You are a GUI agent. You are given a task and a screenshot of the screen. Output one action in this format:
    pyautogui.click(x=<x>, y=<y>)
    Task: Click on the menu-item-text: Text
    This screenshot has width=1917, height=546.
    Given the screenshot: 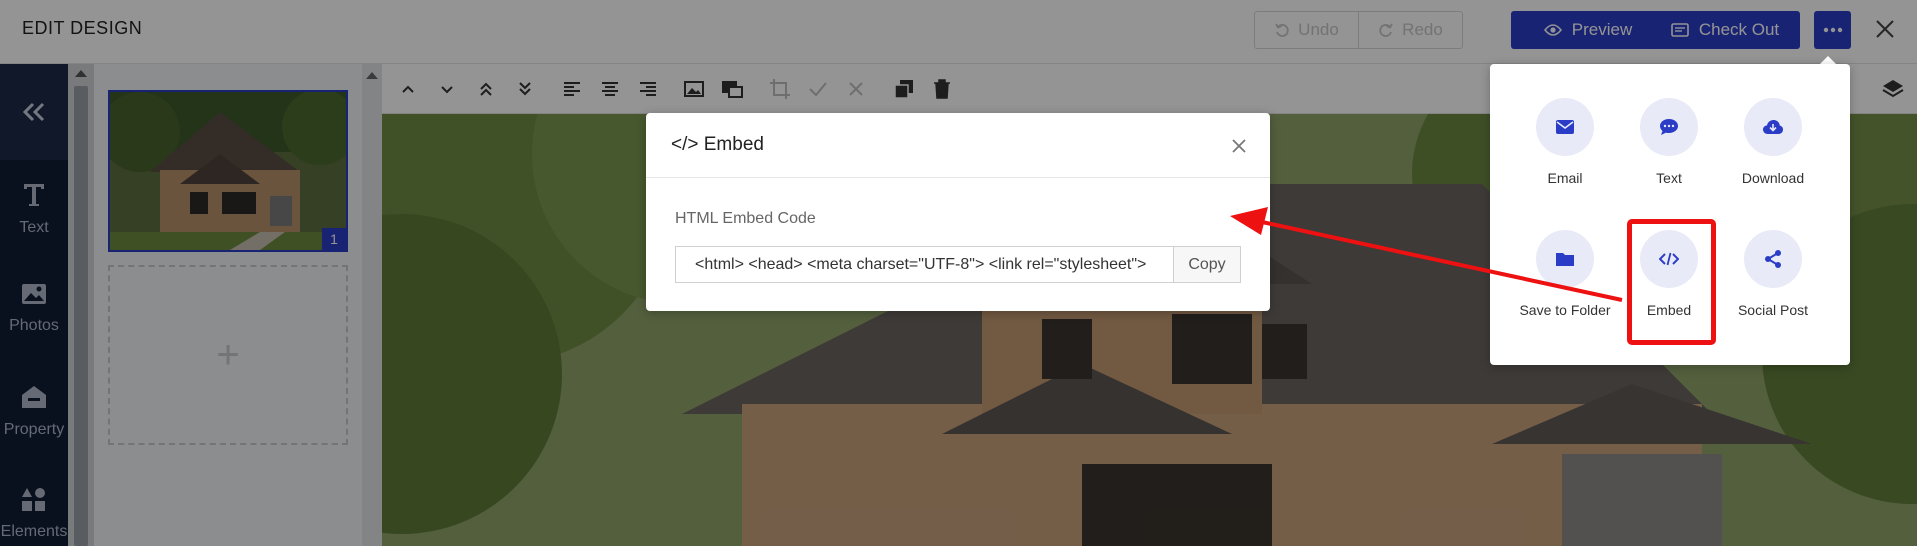 What is the action you would take?
    pyautogui.click(x=1669, y=142)
    